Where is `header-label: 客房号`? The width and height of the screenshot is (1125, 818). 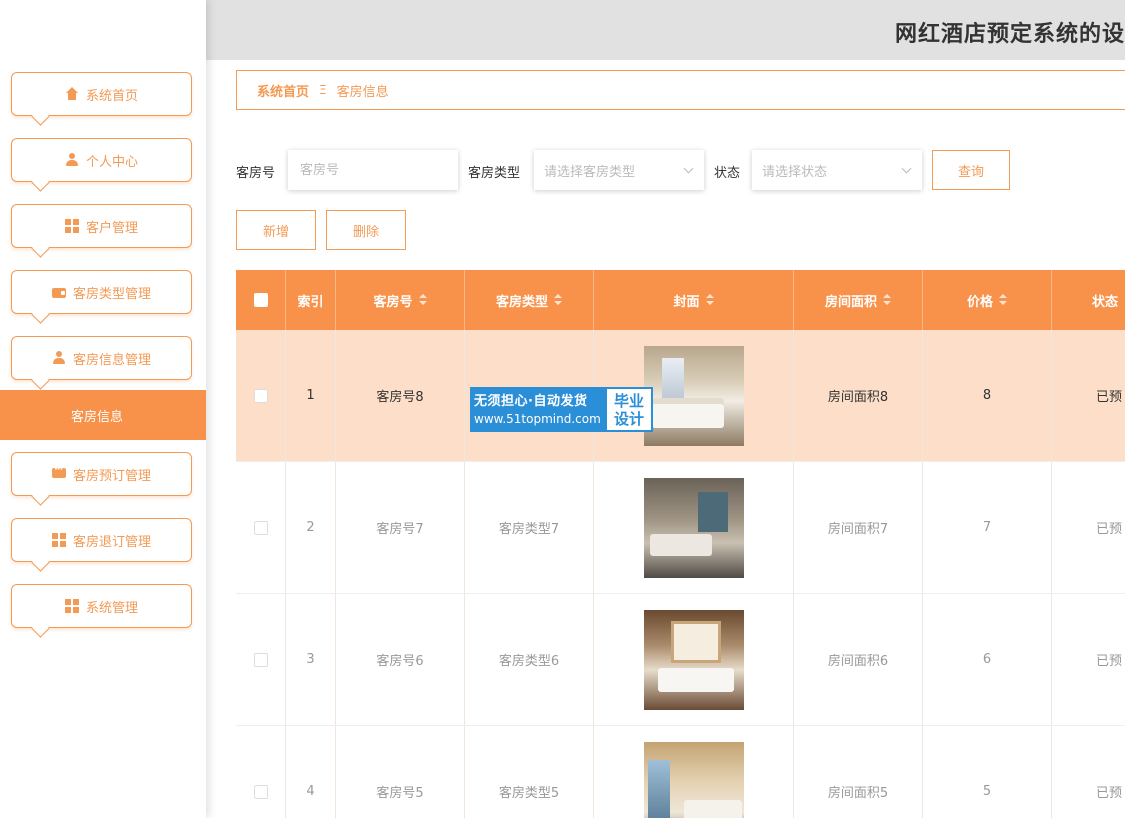
header-label: 客房号 is located at coordinates (393, 302).